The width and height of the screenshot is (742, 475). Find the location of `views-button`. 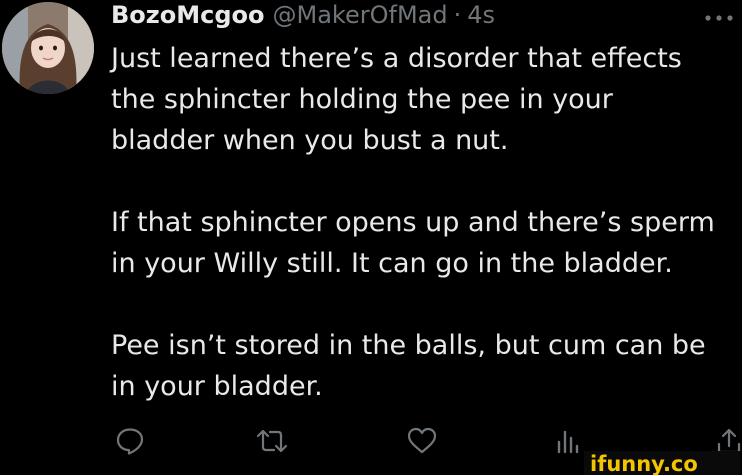

views-button is located at coordinates (567, 441).